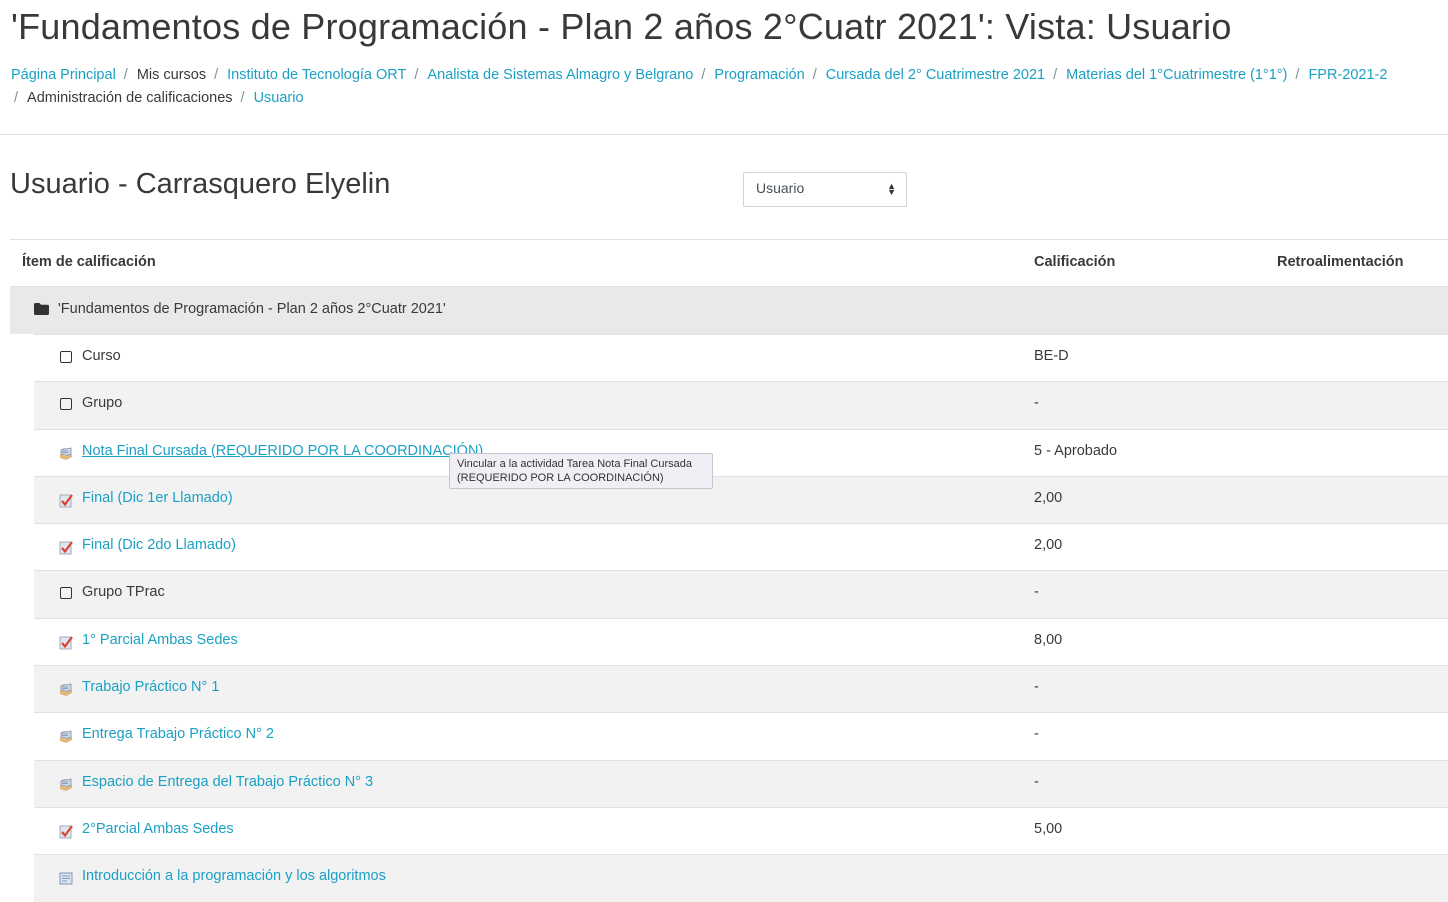  I want to click on grade-value: 8,00, so click(1048, 639).